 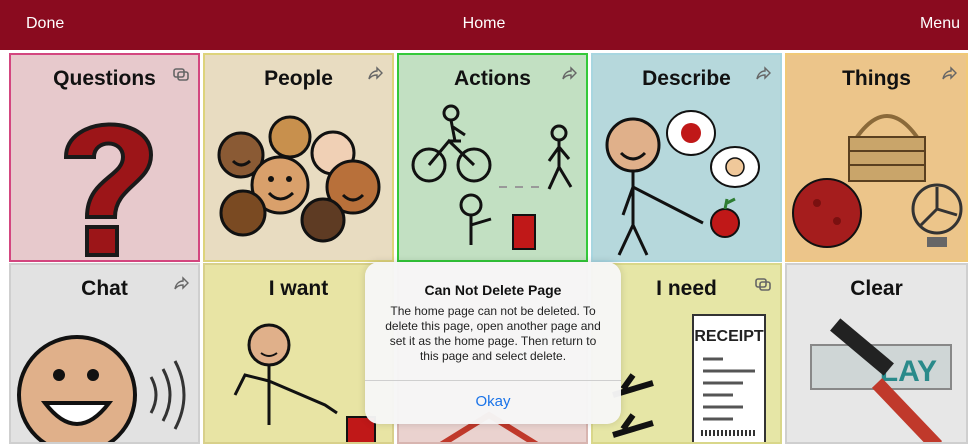 What do you see at coordinates (493, 380) in the screenshot?
I see `alert-divider` at bounding box center [493, 380].